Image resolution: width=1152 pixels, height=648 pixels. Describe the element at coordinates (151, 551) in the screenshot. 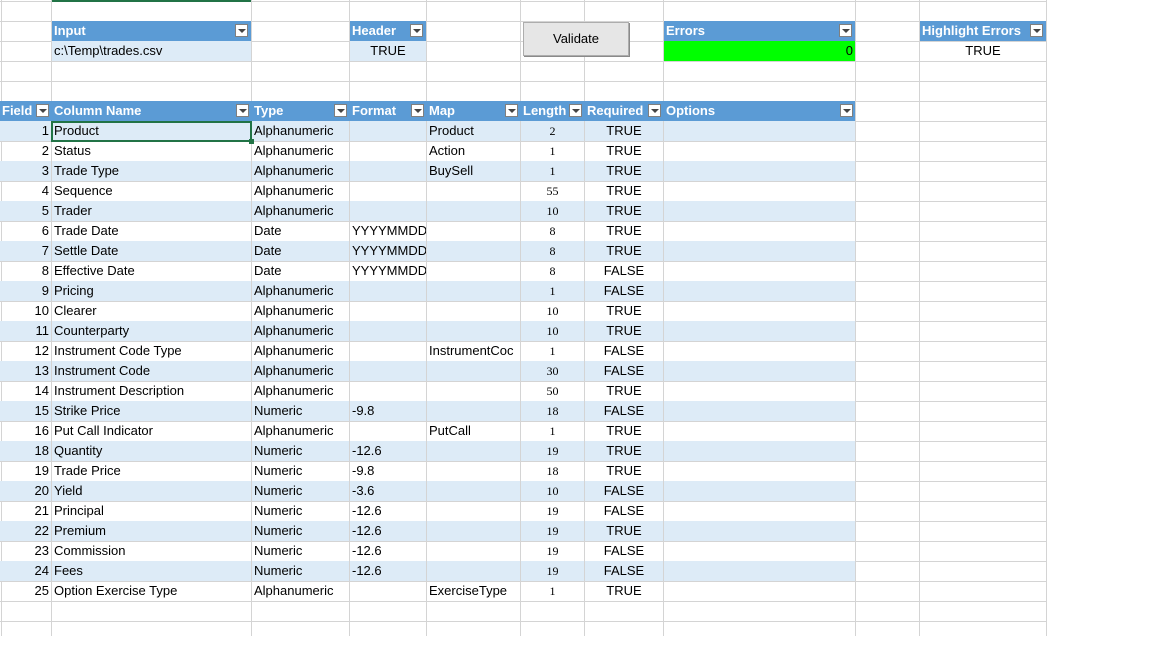

I see `table-cell-name: Commission` at that location.